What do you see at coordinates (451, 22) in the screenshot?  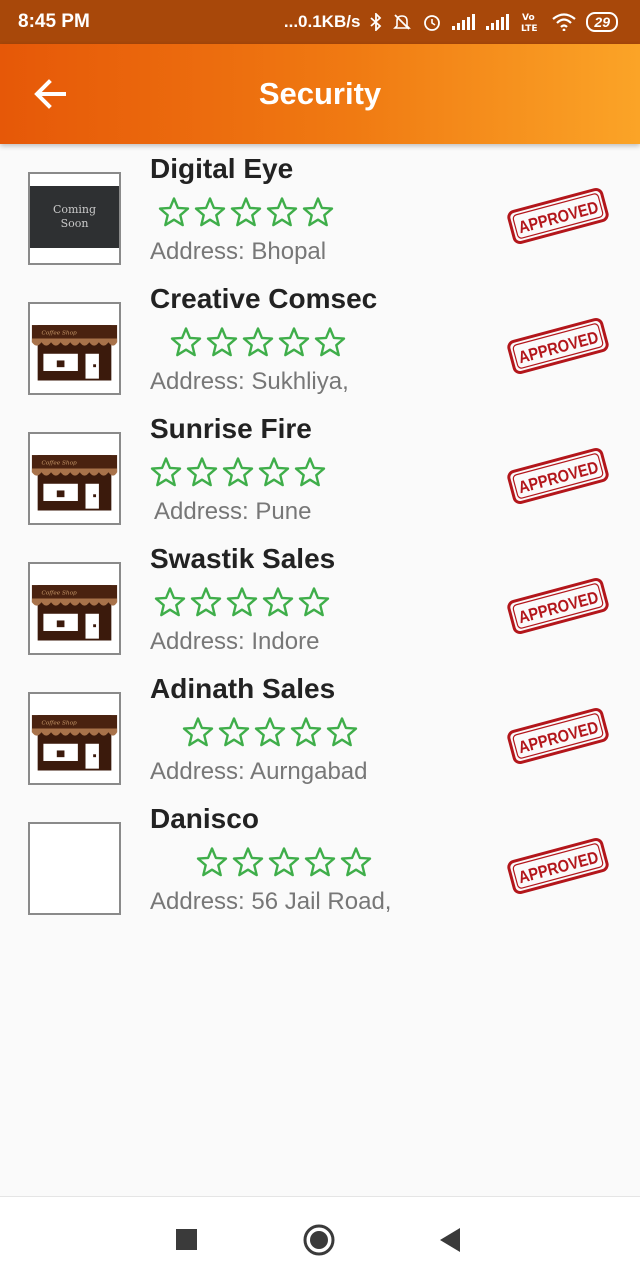 I see `status-icons: ...0.1KB/s Vo LTE 29` at bounding box center [451, 22].